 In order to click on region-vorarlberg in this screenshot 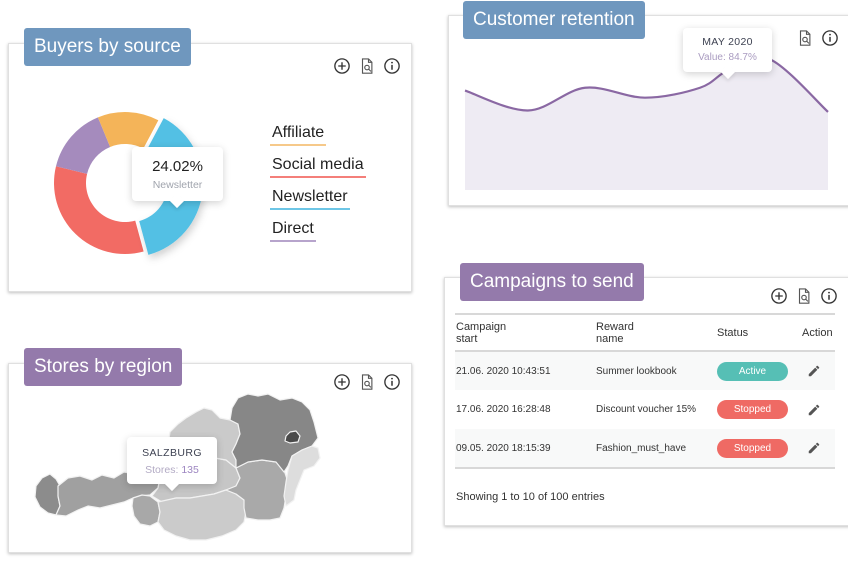, I will do `click(47, 494)`.